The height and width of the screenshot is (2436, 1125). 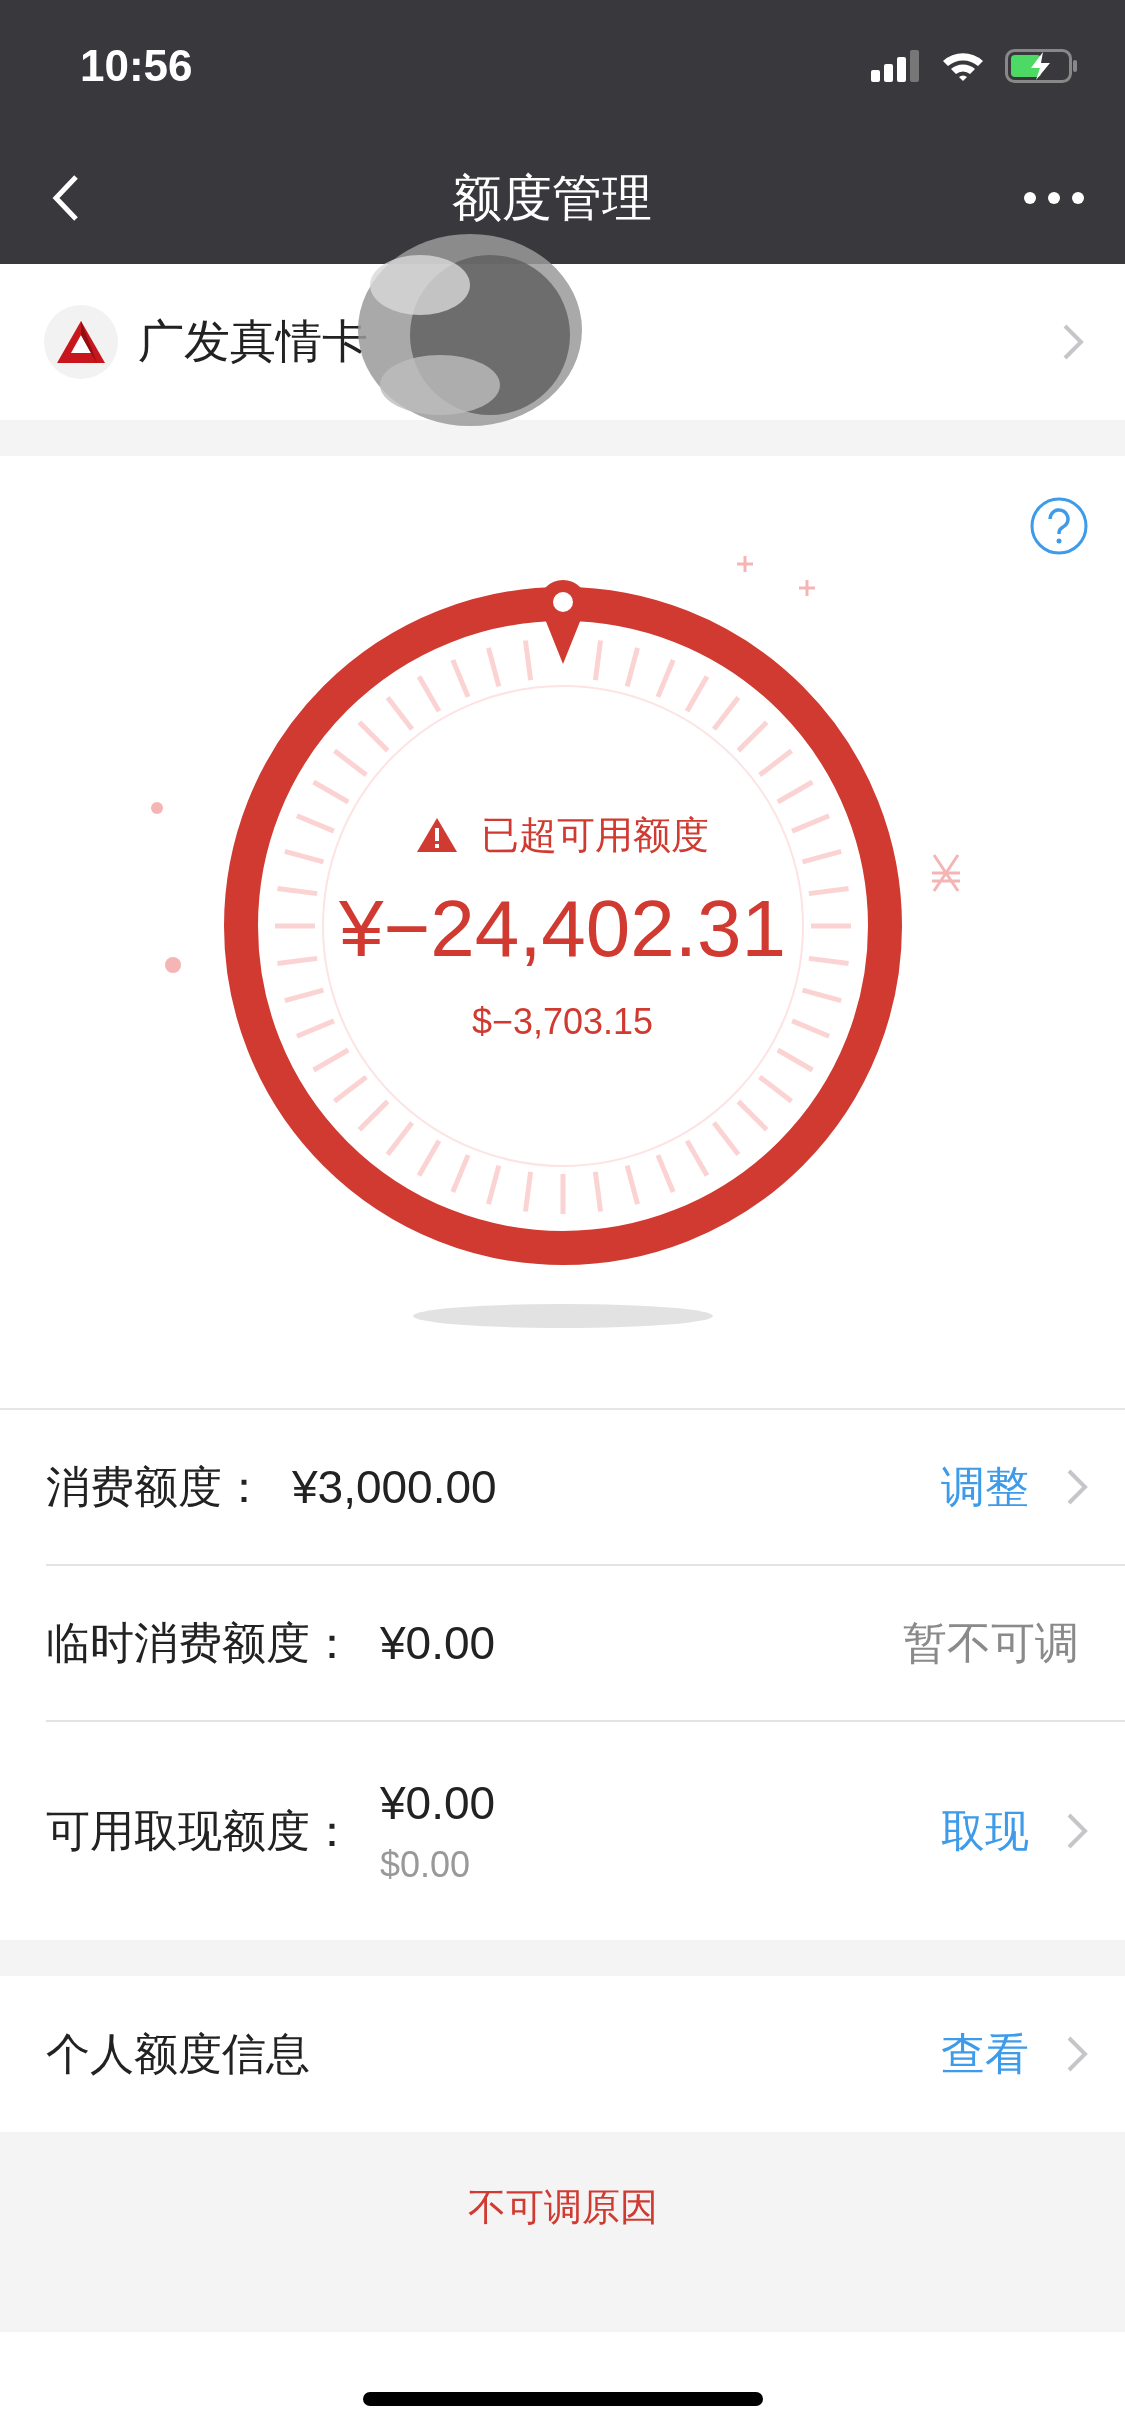 What do you see at coordinates (178, 2053) in the screenshot?
I see `info-label: 个人额度信息` at bounding box center [178, 2053].